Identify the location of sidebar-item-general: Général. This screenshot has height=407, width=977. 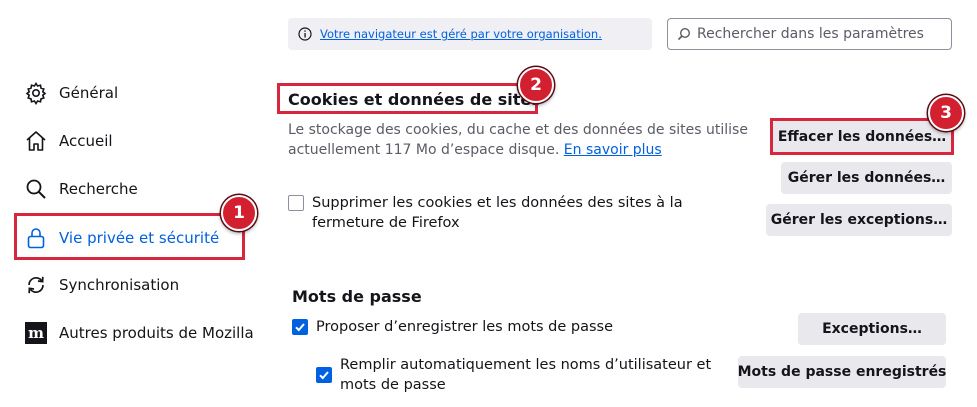
(71, 93).